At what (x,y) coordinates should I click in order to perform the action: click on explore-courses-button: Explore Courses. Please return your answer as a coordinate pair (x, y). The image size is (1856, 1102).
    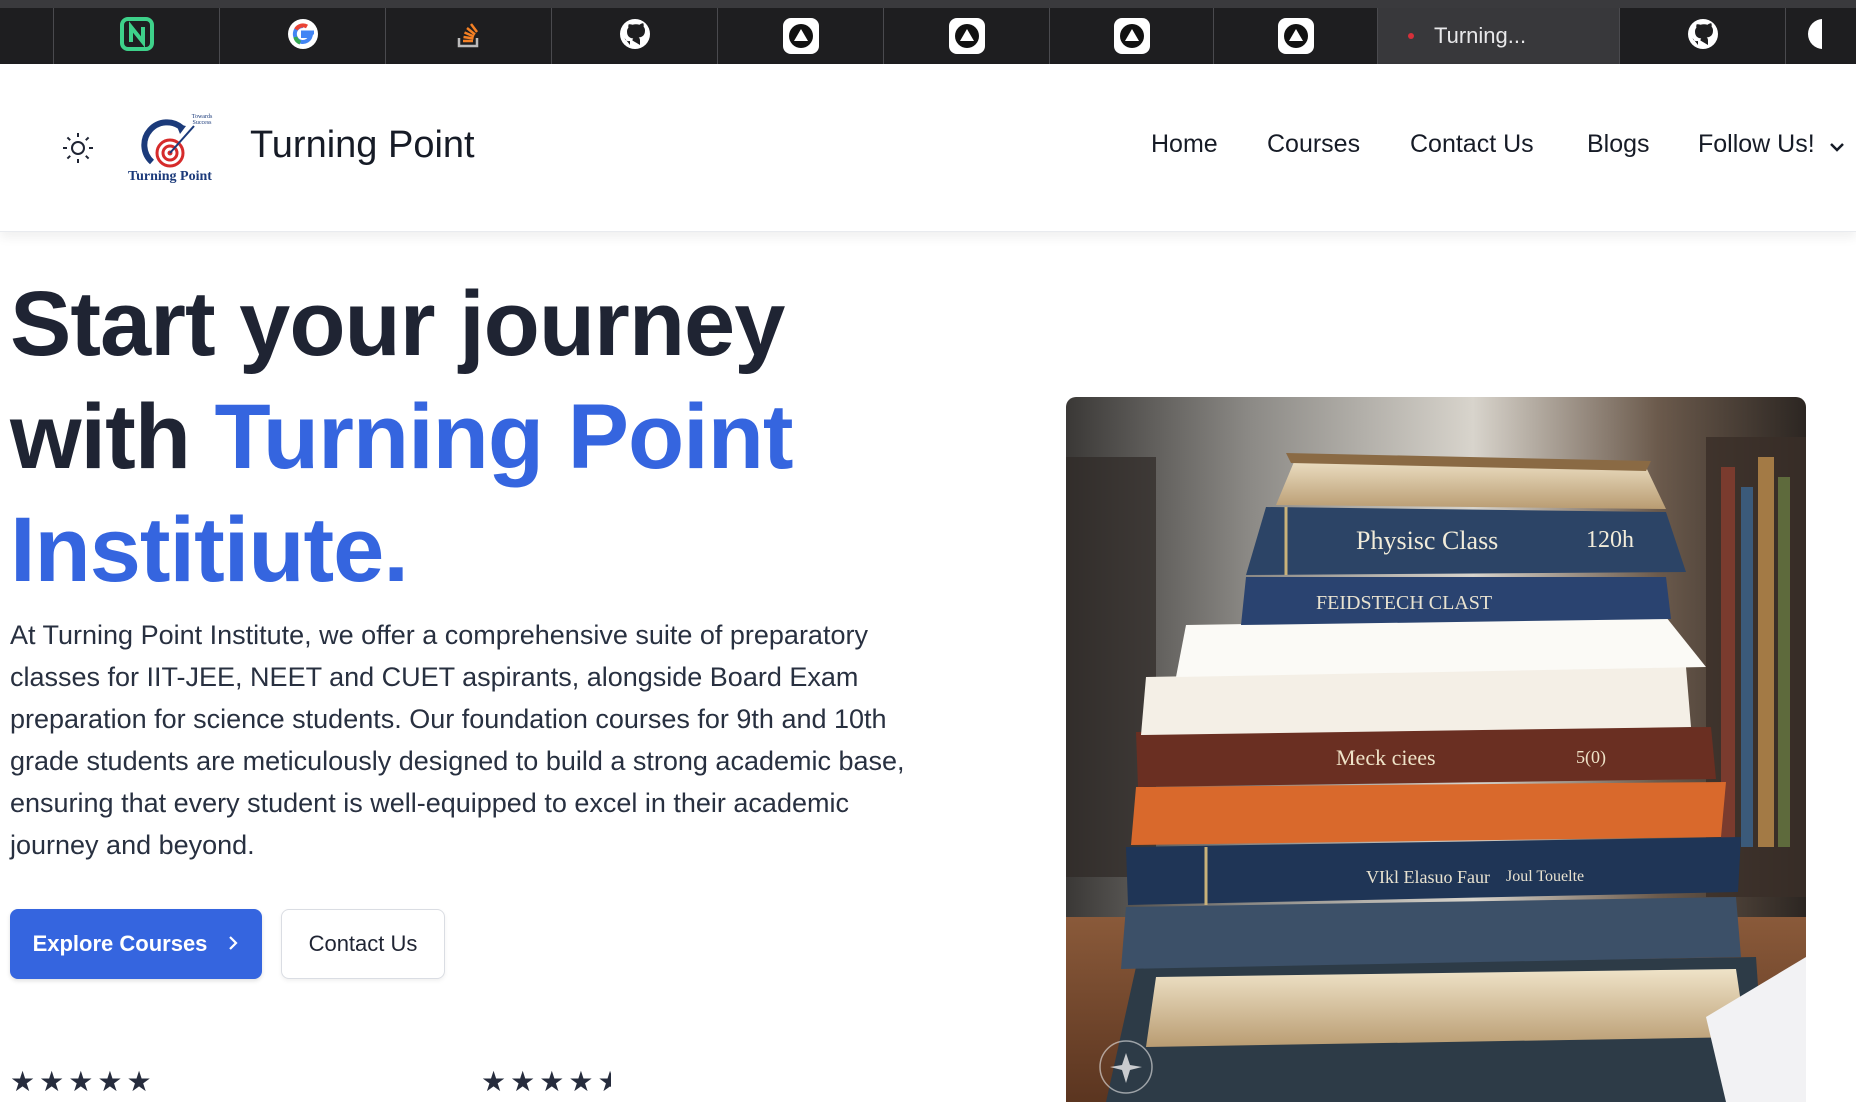
    Looking at the image, I should click on (136, 944).